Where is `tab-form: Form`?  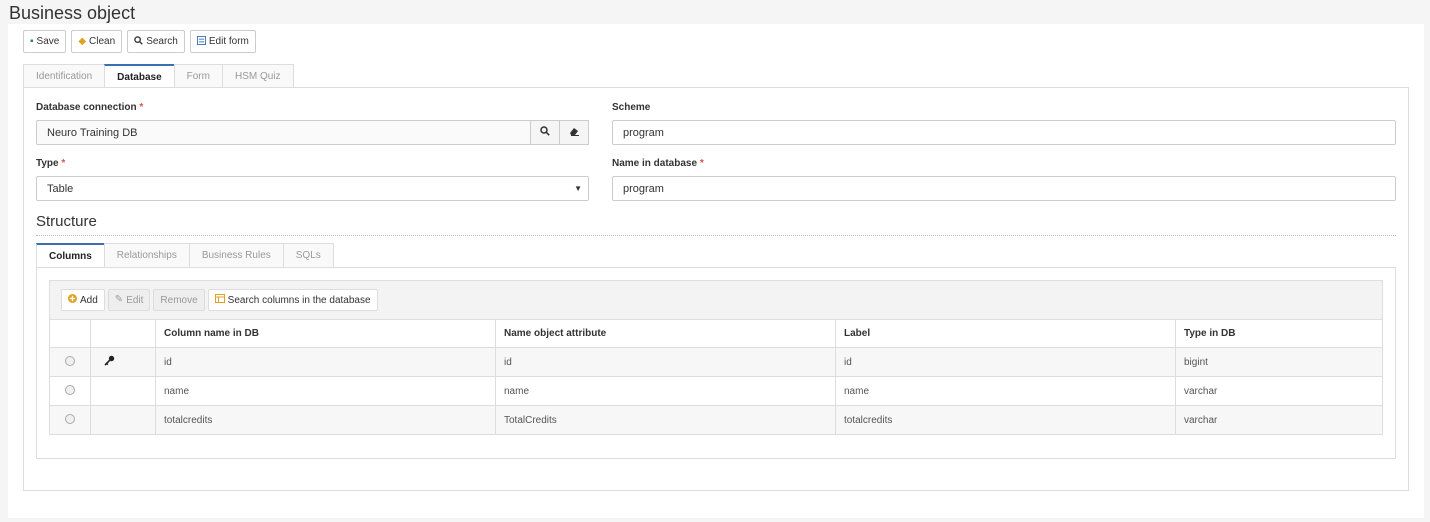
tab-form: Form is located at coordinates (198, 76).